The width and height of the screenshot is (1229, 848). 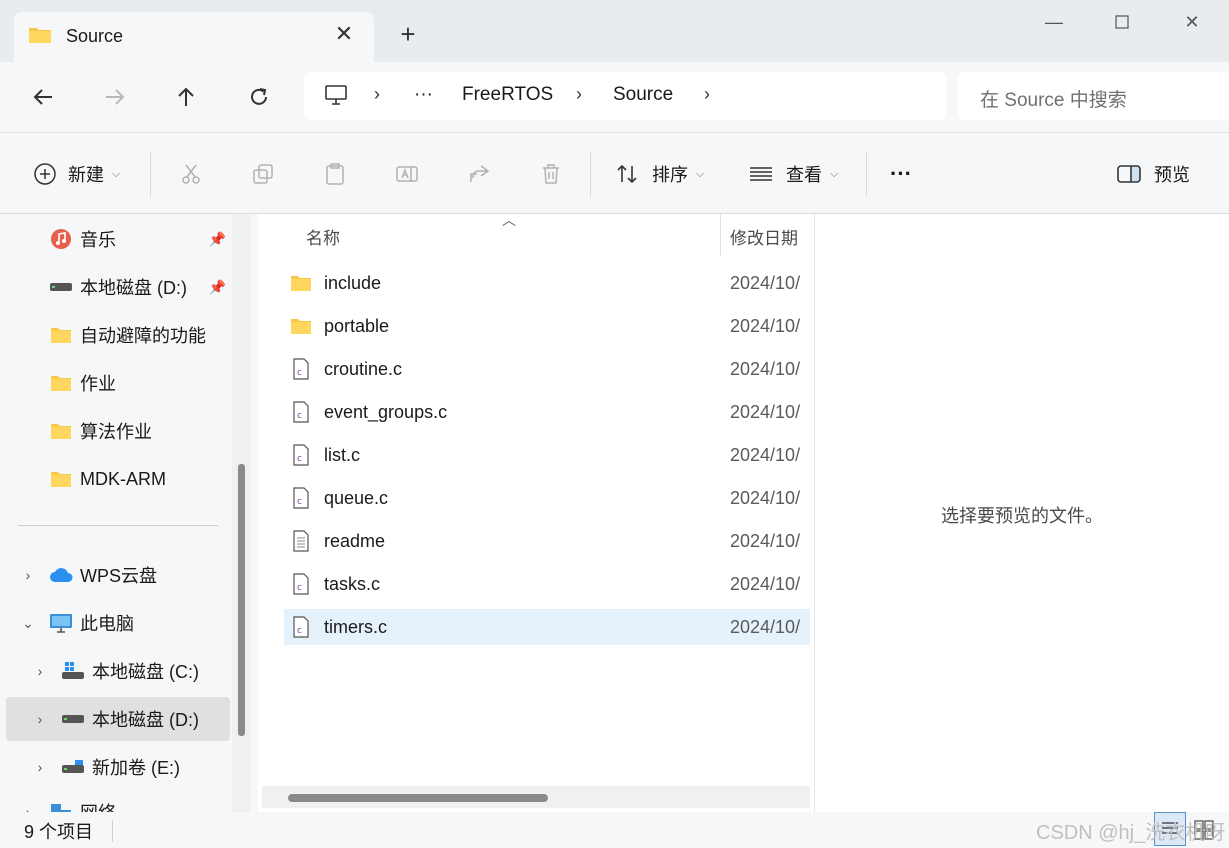 I want to click on sidebar-item-folder: MDK-ARM, so click(x=118, y=479).